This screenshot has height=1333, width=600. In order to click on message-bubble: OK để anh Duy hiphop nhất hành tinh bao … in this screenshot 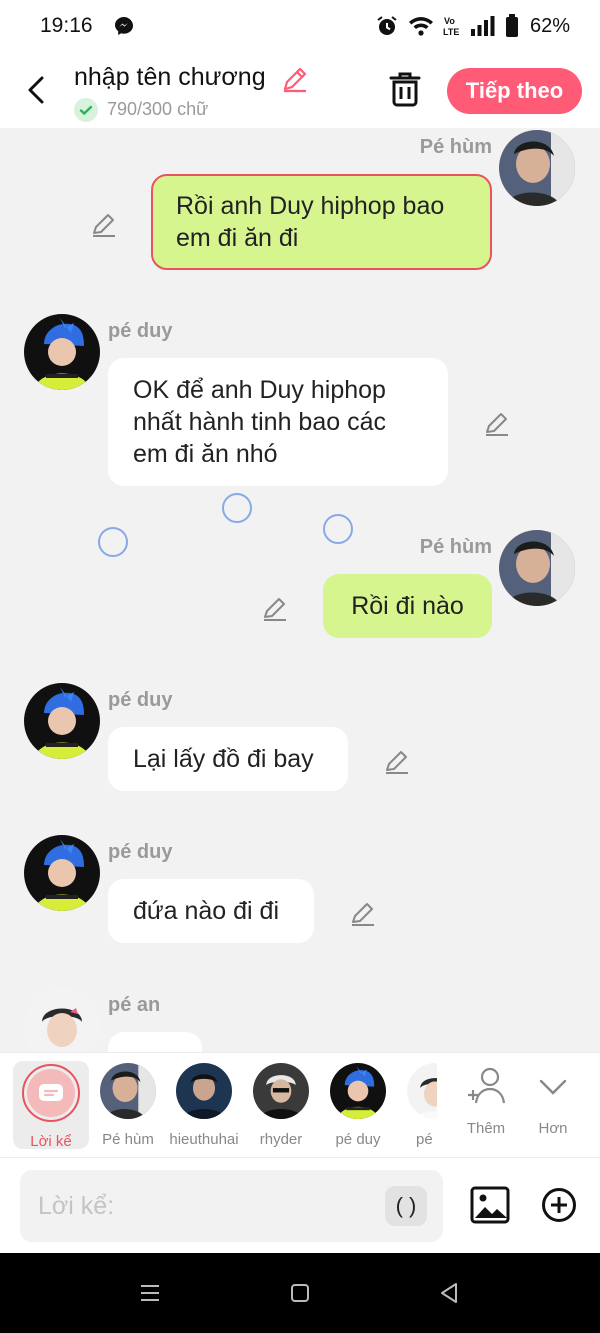, I will do `click(278, 422)`.